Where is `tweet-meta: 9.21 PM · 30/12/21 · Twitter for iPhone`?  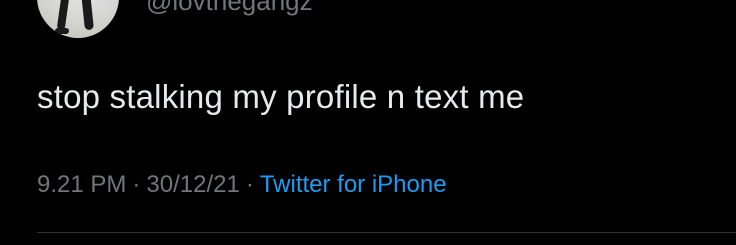
tweet-meta: 9.21 PM · 30/12/21 · Twitter for iPhone is located at coordinates (242, 185).